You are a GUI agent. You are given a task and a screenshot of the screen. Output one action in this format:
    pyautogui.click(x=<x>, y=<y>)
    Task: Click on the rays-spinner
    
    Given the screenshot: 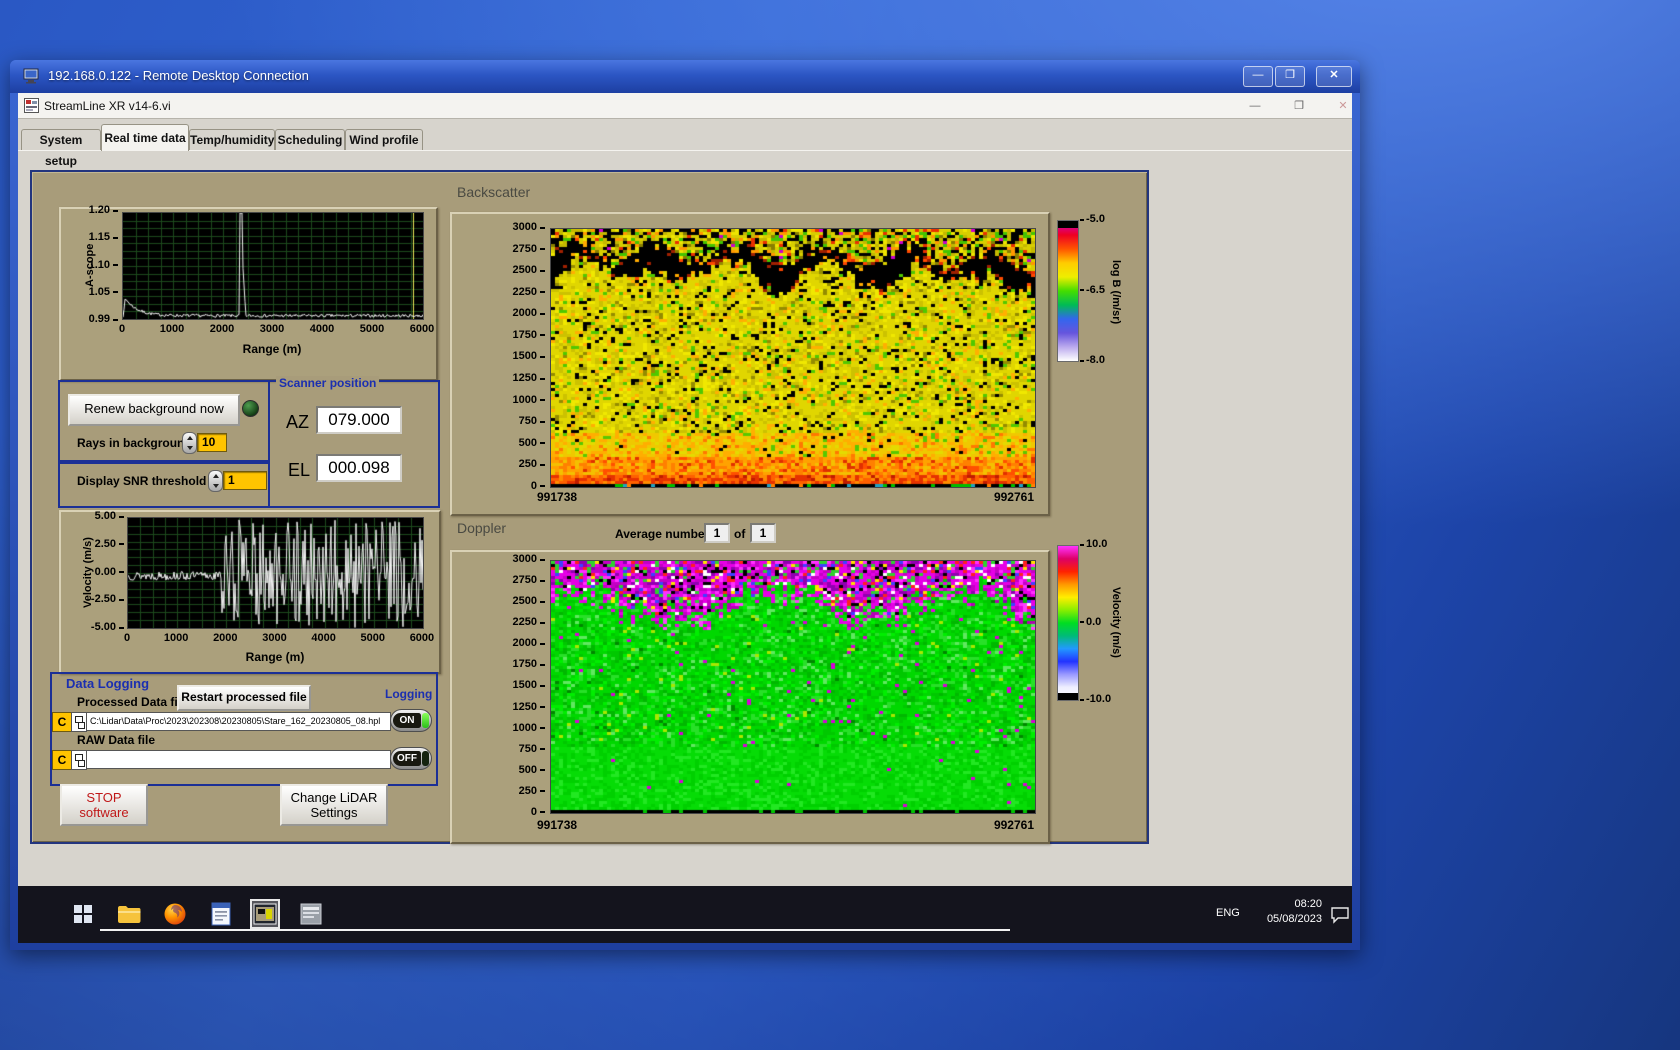 What is the action you would take?
    pyautogui.click(x=189, y=443)
    